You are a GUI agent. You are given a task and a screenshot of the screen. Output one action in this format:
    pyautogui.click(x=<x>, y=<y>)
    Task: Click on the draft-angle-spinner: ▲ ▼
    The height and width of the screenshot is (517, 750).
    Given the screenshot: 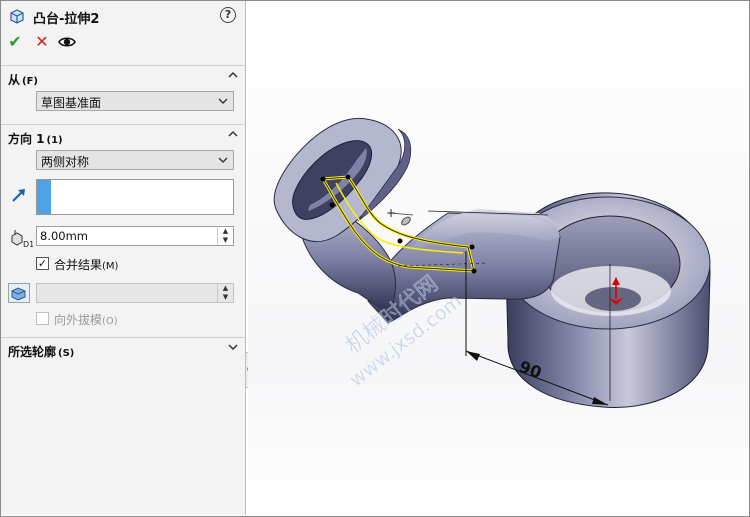 What is the action you would take?
    pyautogui.click(x=225, y=293)
    